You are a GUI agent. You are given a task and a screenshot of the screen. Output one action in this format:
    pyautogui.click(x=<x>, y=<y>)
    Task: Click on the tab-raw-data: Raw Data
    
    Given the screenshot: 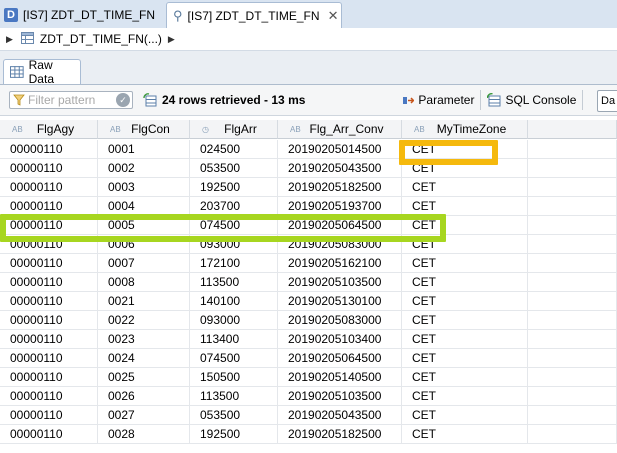 What is the action you would take?
    pyautogui.click(x=42, y=72)
    